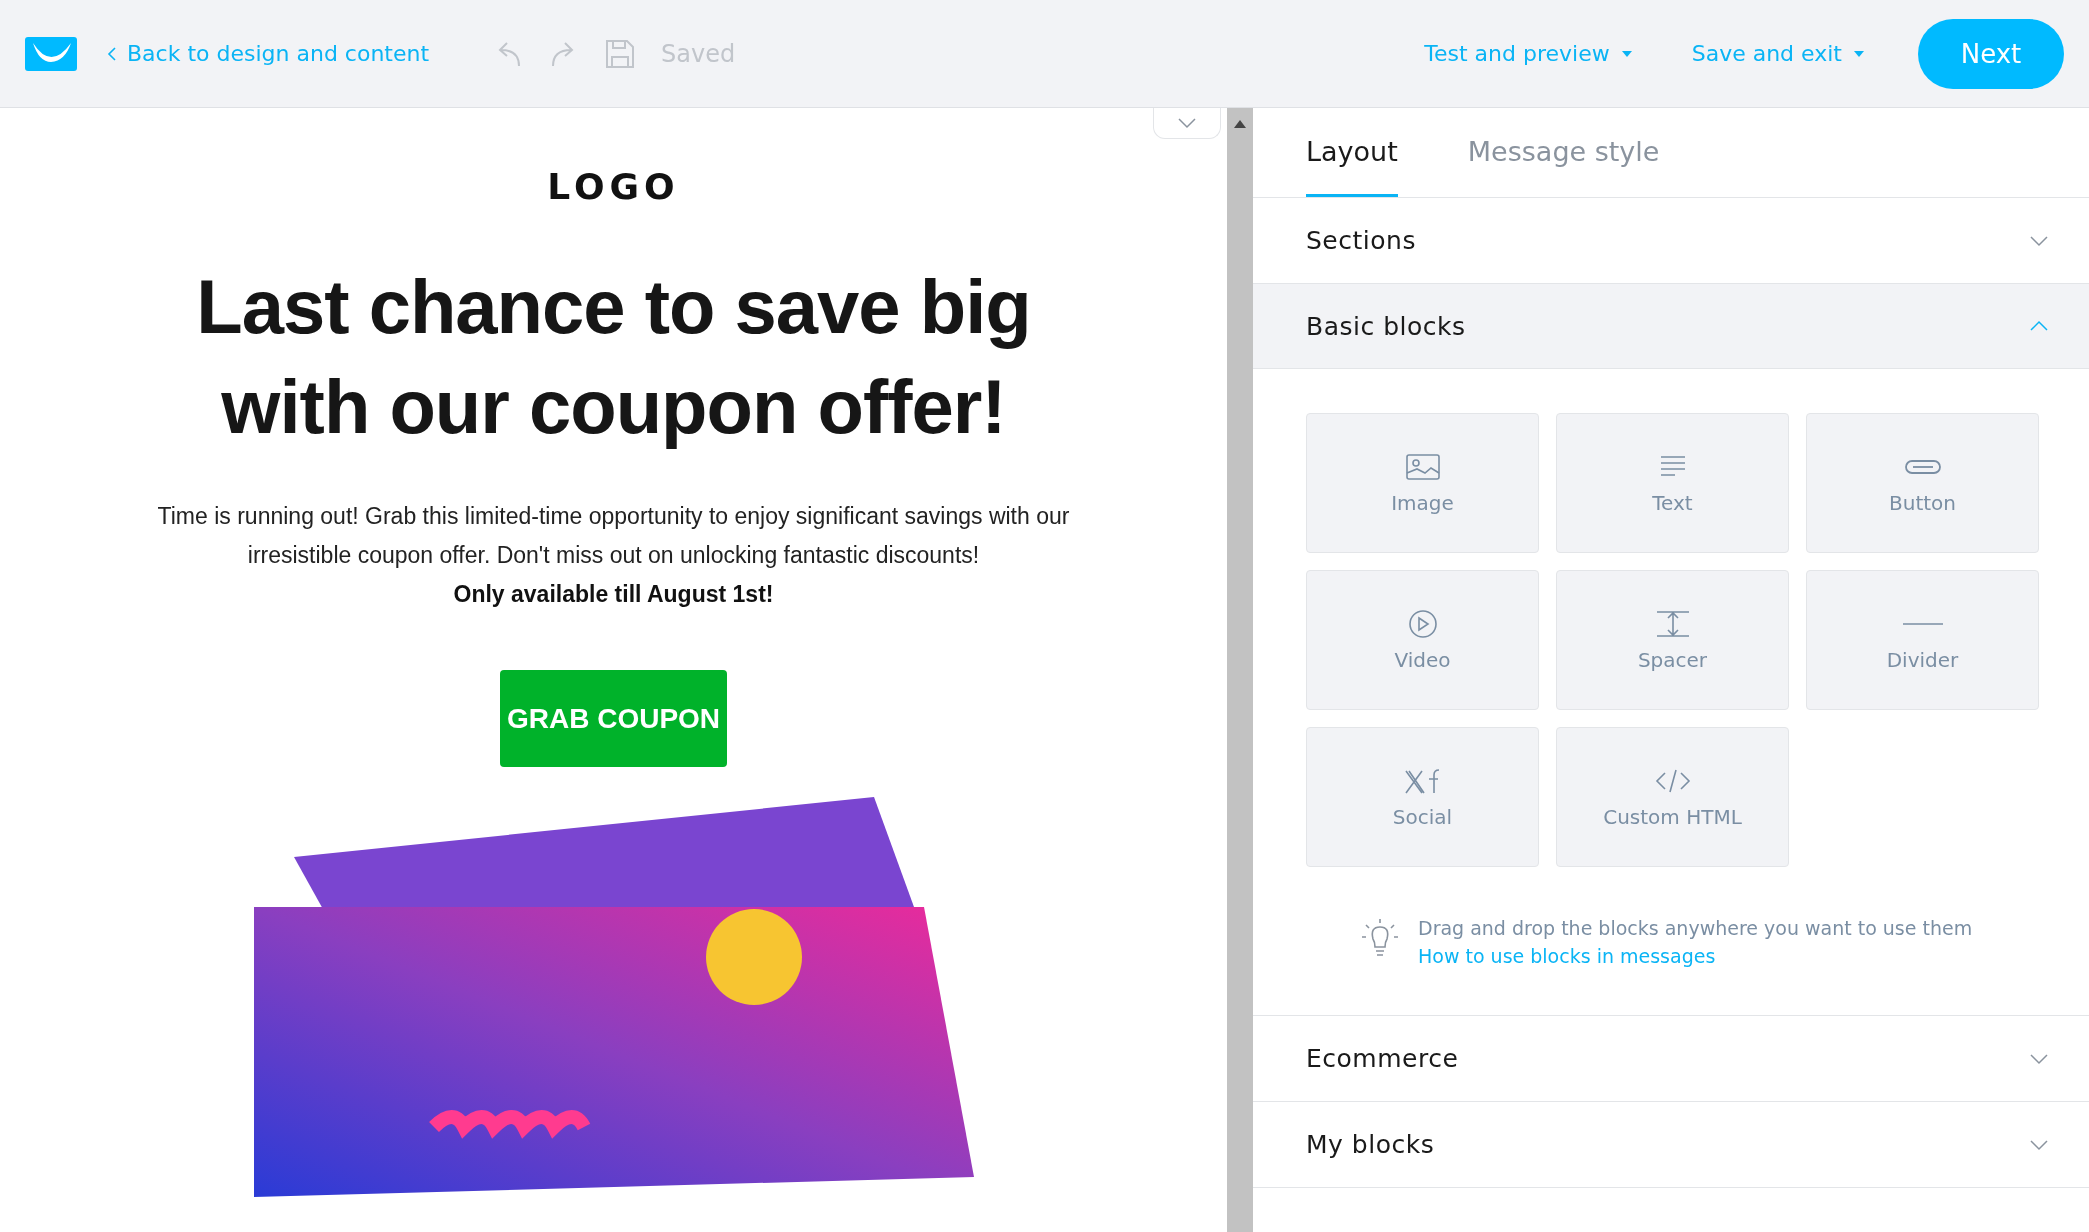 The width and height of the screenshot is (2089, 1232). I want to click on block-tile: Video, so click(1422, 640).